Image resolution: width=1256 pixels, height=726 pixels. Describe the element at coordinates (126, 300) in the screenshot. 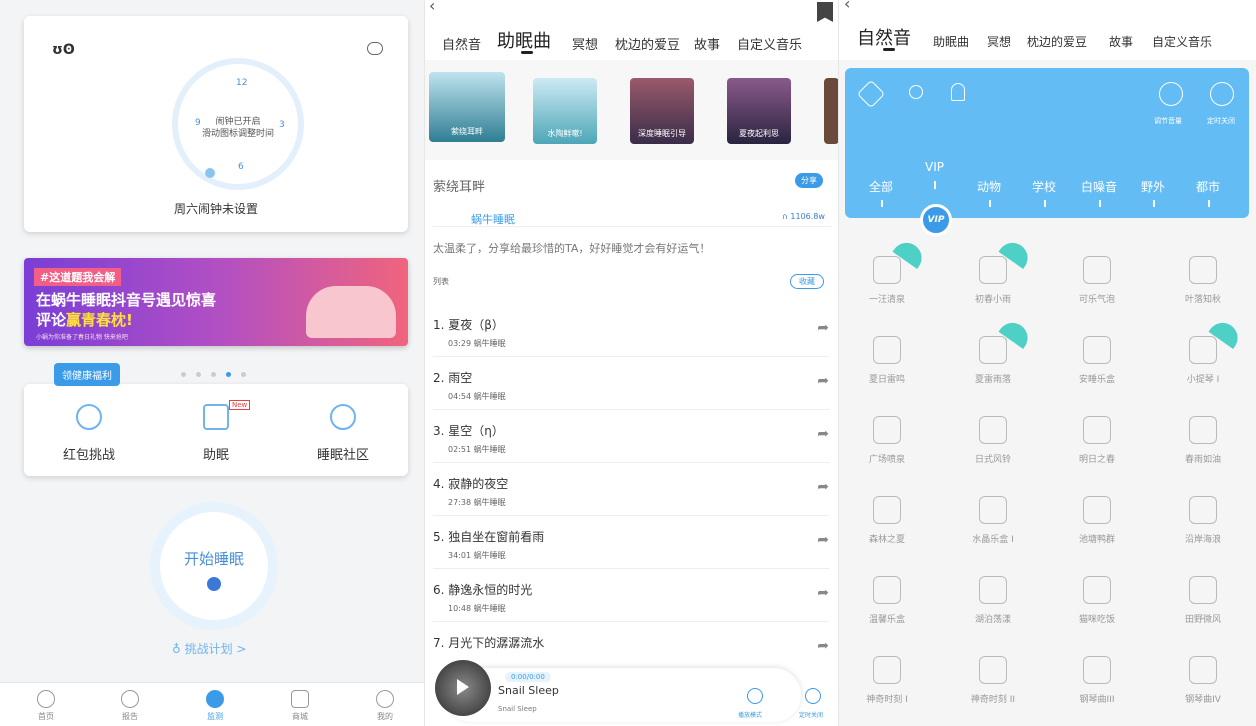

I see `banner-line1: 在蜗牛睡眠抖音号遇见惊喜` at that location.